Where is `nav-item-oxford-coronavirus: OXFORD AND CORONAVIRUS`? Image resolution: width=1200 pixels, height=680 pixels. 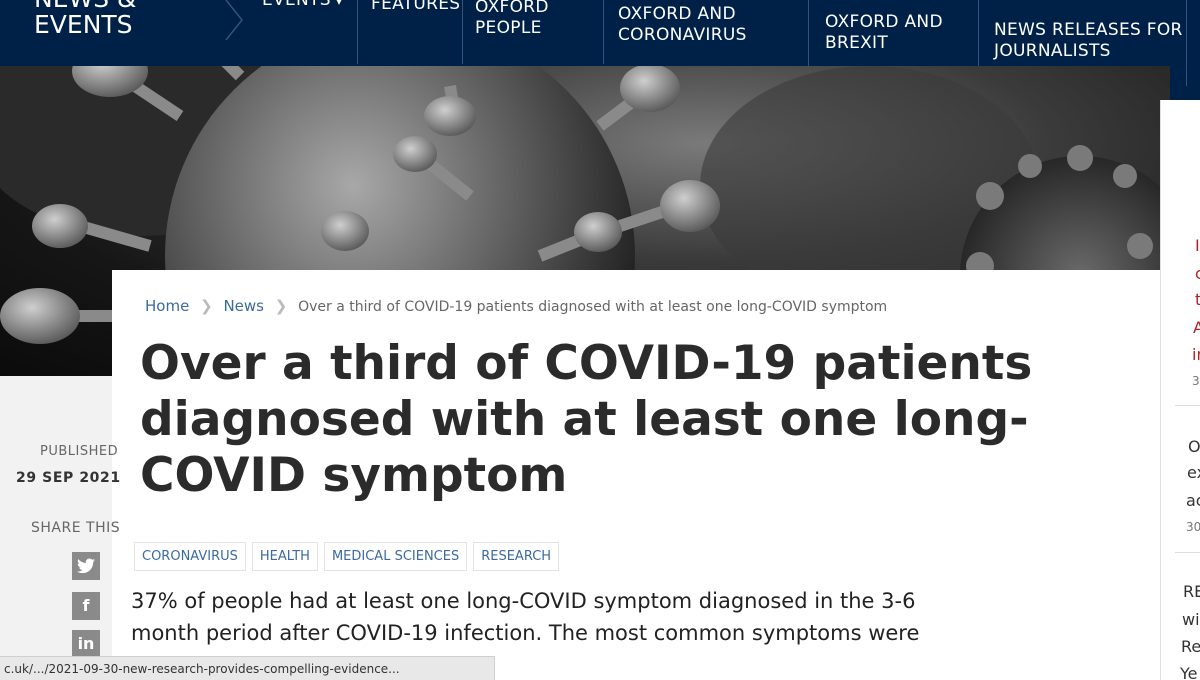
nav-item-oxford-coronavirus: OXFORD AND CORONAVIRUS is located at coordinates (682, 25).